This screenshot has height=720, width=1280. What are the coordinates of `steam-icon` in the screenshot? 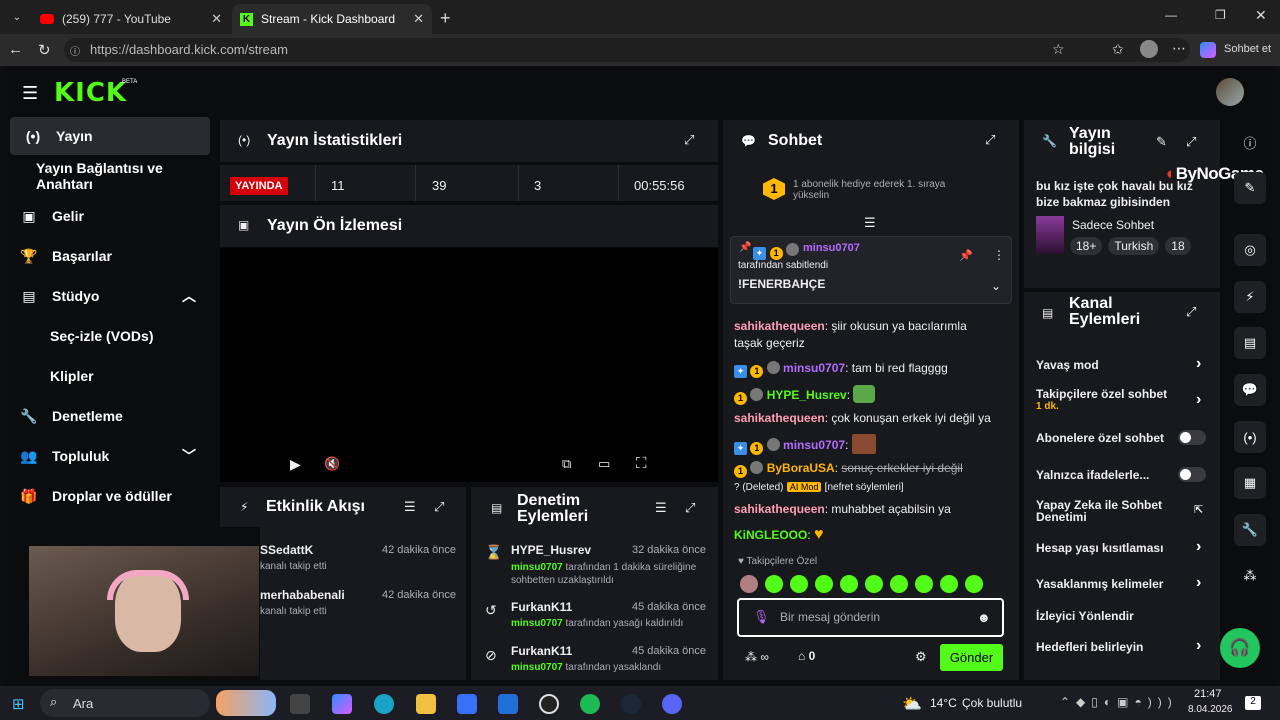 It's located at (631, 704).